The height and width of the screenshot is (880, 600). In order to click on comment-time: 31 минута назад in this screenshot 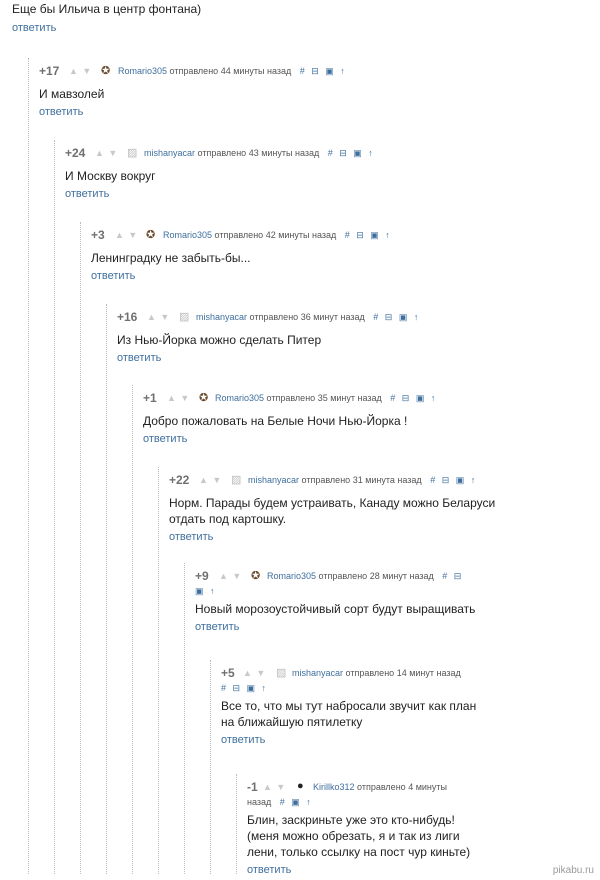, I will do `click(387, 480)`.